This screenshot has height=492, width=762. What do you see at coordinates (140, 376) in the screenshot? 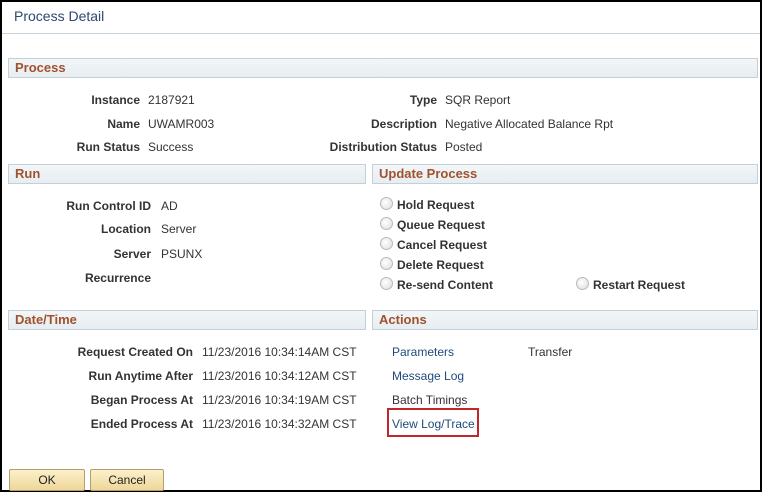
I see `run-anytime-after-label: Run Anytime After` at bounding box center [140, 376].